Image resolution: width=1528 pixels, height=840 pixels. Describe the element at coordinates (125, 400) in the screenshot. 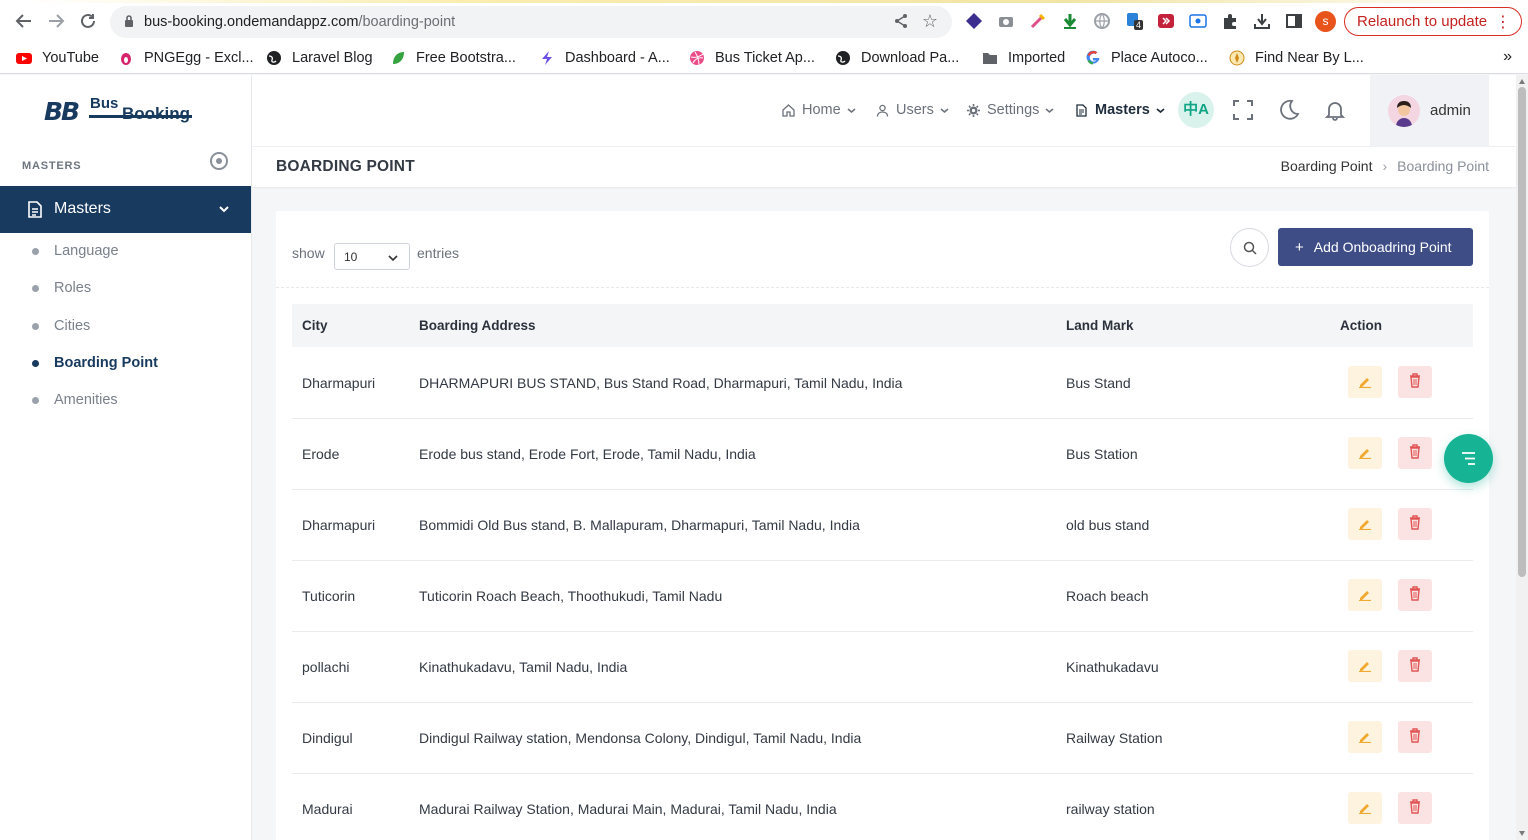

I see `sidebar-item-amenities: Amenities` at that location.